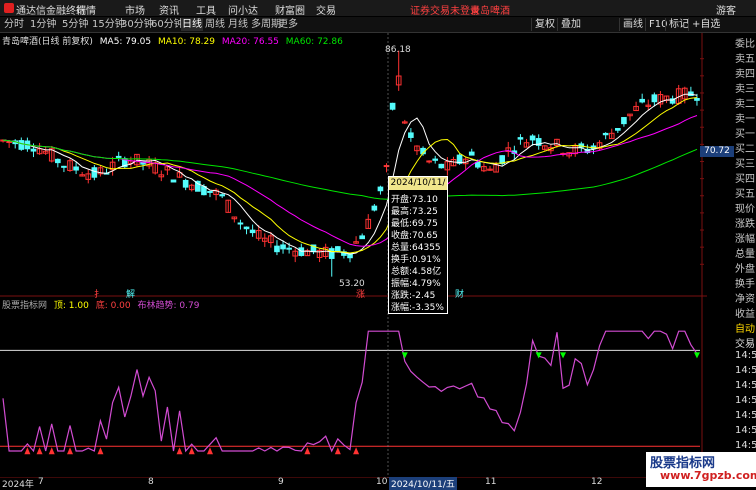 Image resolution: width=756 pixels, height=490 pixels. Describe the element at coordinates (745, 312) in the screenshot. I see `side-panel-item: 收益` at that location.